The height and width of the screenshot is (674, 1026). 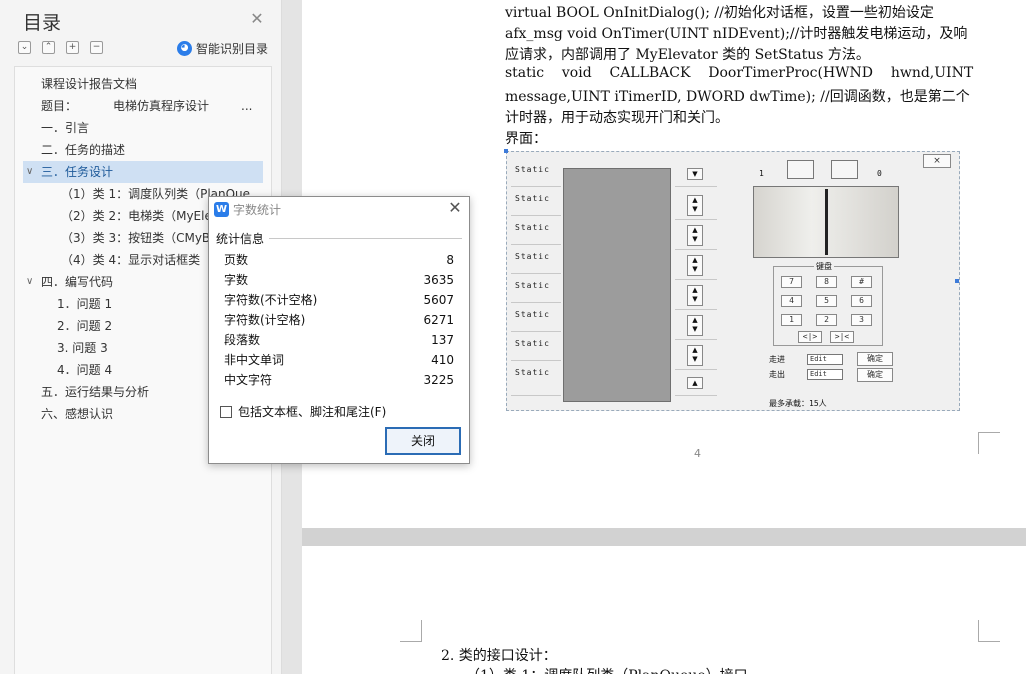 What do you see at coordinates (339, 280) in the screenshot?
I see `stat-row: 字数 3635` at bounding box center [339, 280].